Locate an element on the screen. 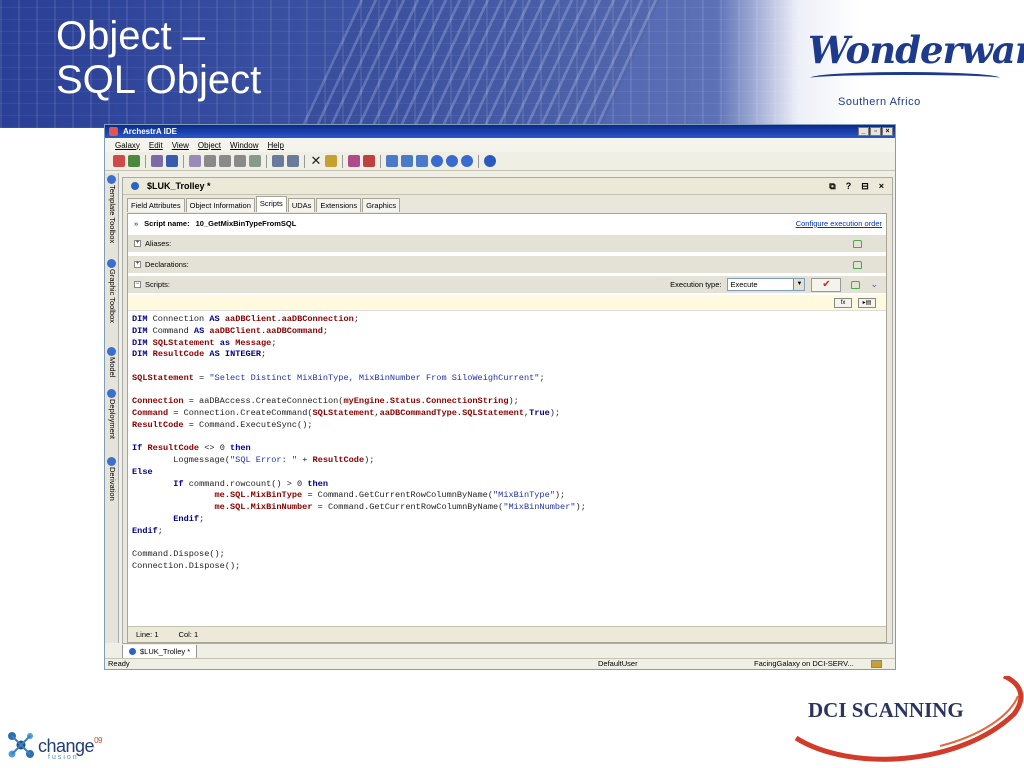 This screenshot has width=1024, height=768. script-function-browser-button: fx is located at coordinates (843, 303).